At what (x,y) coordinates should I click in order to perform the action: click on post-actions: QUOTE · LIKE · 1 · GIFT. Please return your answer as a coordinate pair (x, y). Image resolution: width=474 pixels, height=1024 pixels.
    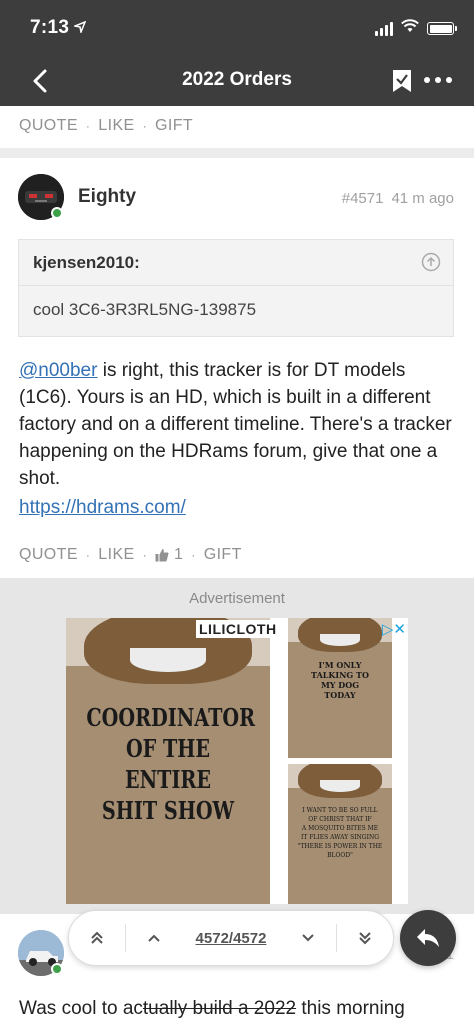
    Looking at the image, I should click on (130, 555).